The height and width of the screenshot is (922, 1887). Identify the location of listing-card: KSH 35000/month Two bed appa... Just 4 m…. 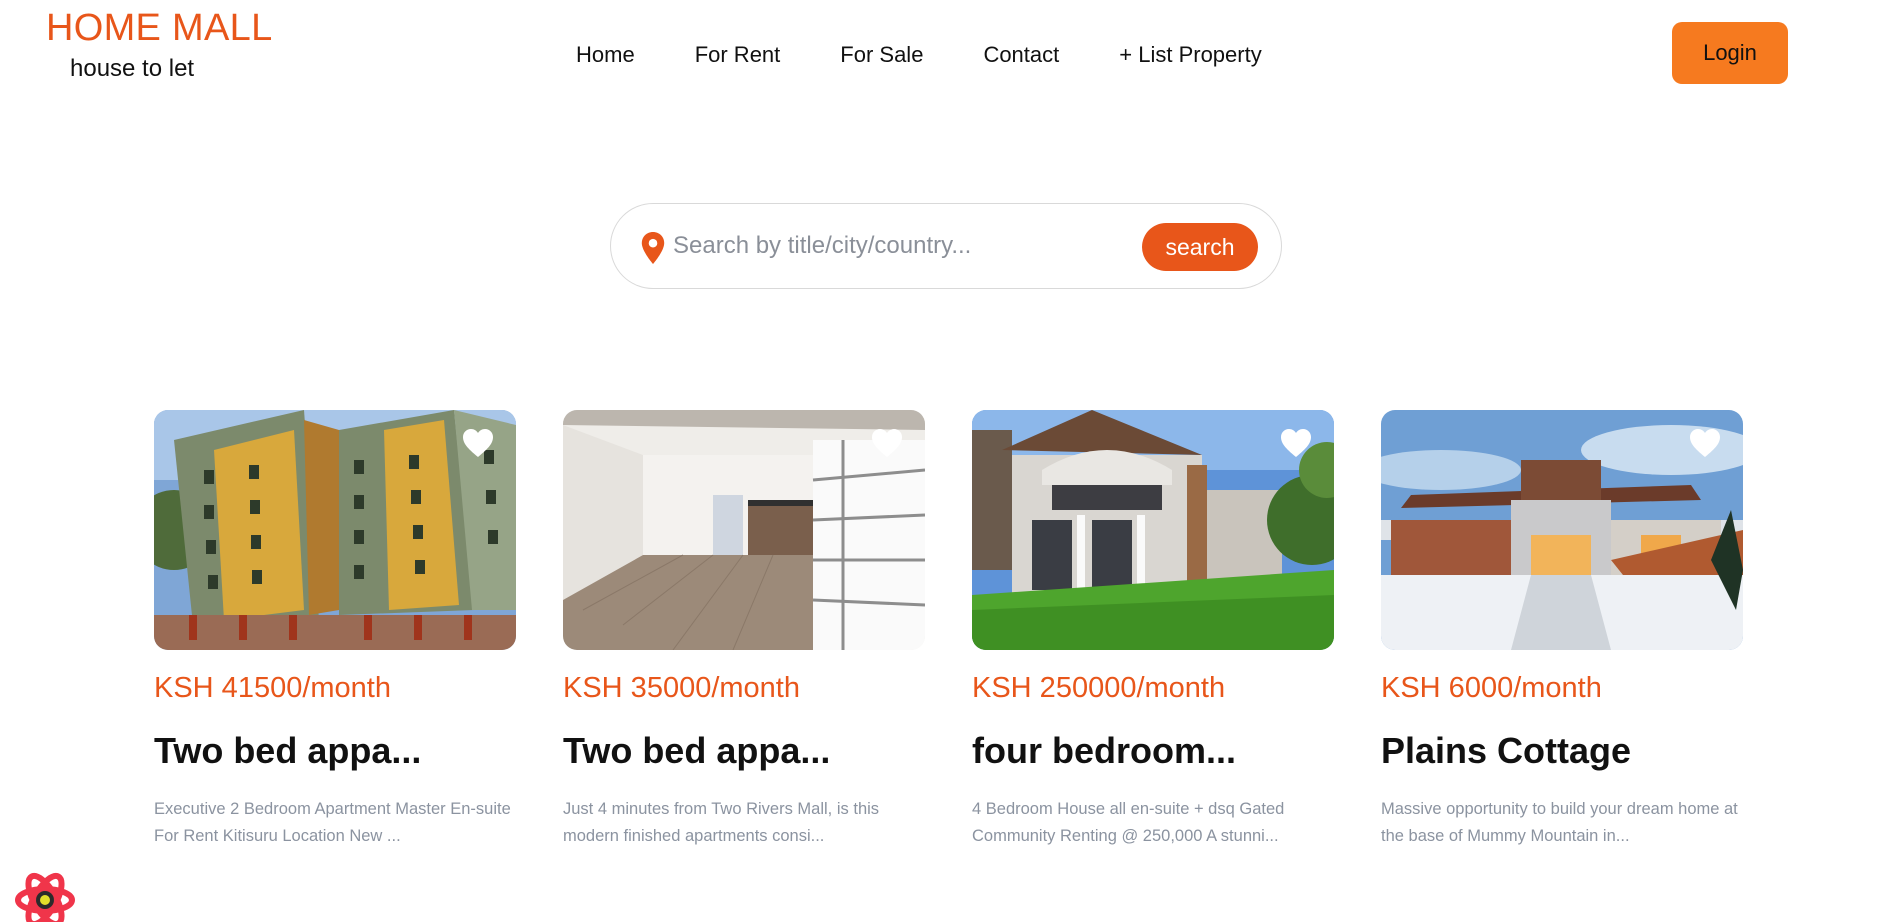
(744, 630).